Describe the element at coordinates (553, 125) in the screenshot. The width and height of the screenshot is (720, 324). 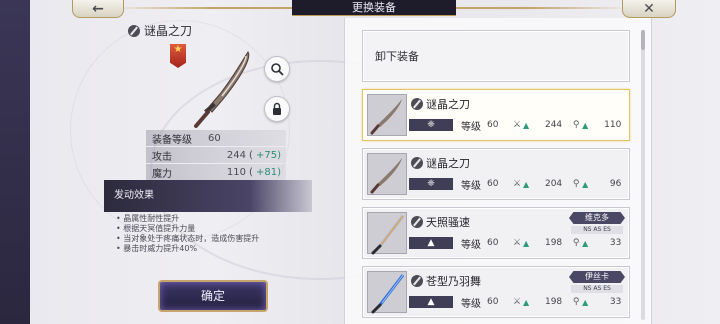
I see `attack-value: 244` at that location.